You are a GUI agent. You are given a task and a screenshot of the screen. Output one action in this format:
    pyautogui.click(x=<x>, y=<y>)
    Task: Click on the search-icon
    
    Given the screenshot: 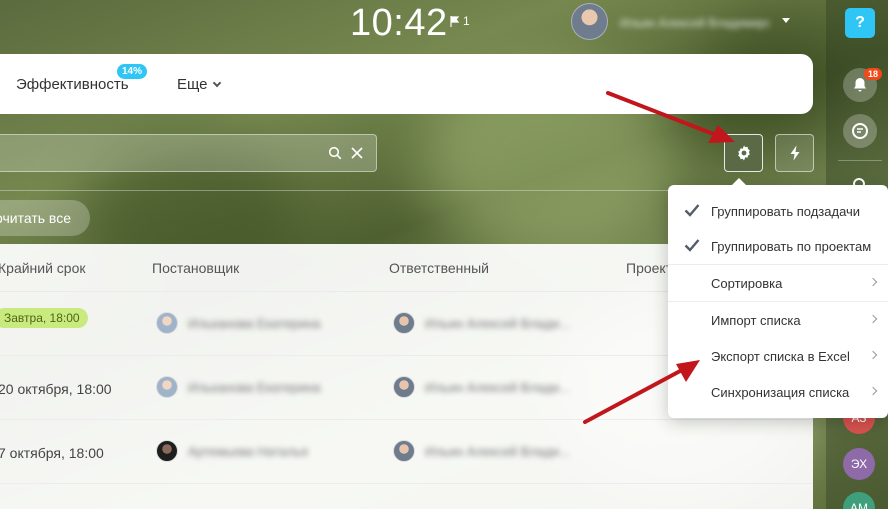 What is the action you would take?
    pyautogui.click(x=335, y=153)
    